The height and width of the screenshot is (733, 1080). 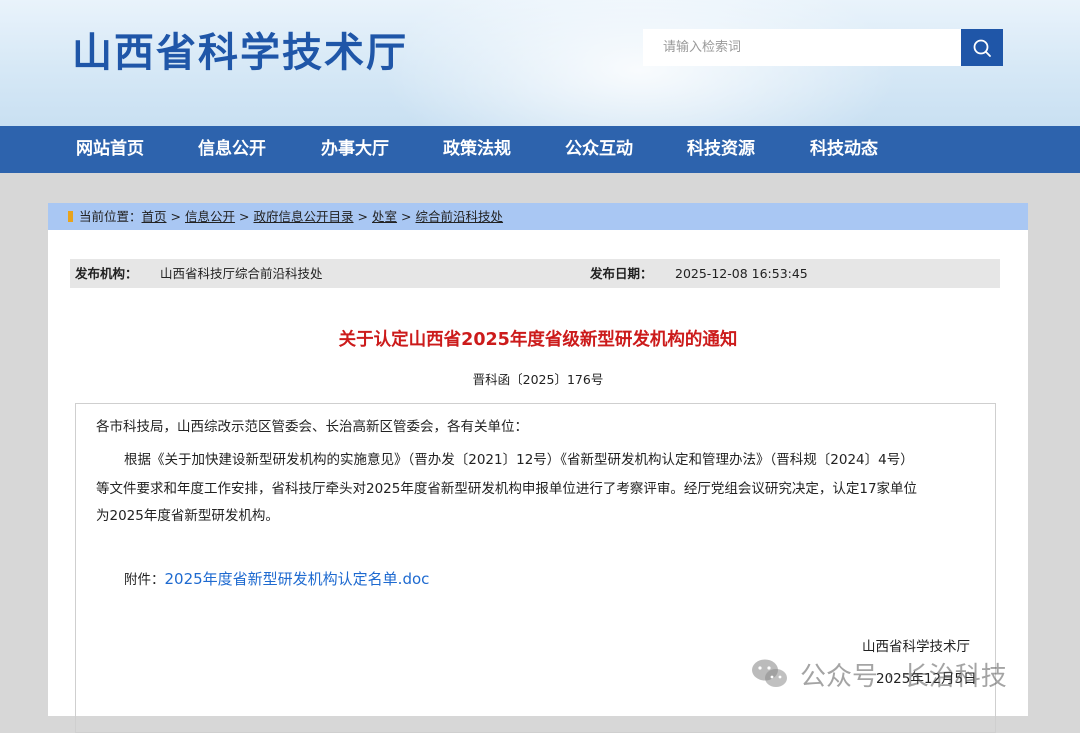 I want to click on nav-item-resources: 科技资源, so click(x=721, y=149).